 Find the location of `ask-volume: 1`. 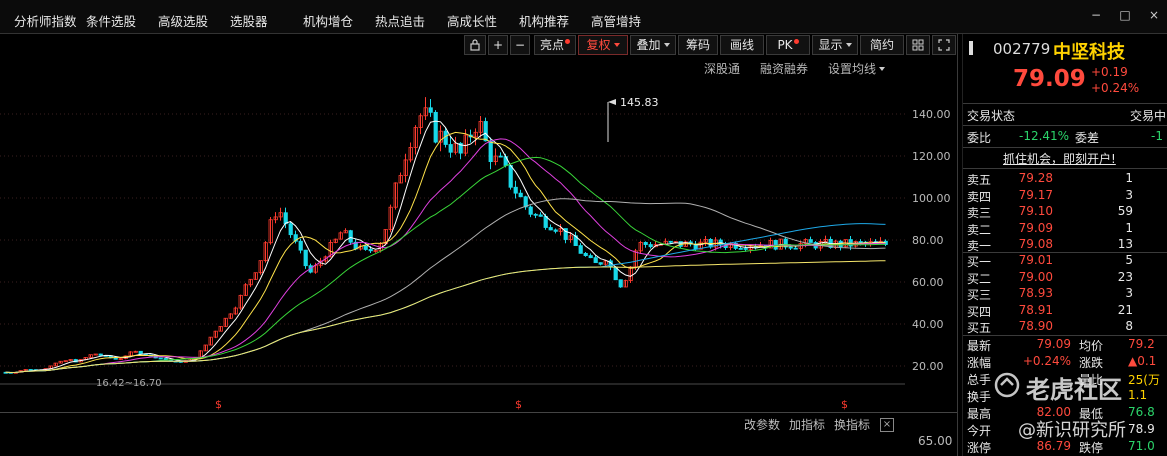

ask-volume: 1 is located at coordinates (1129, 178).